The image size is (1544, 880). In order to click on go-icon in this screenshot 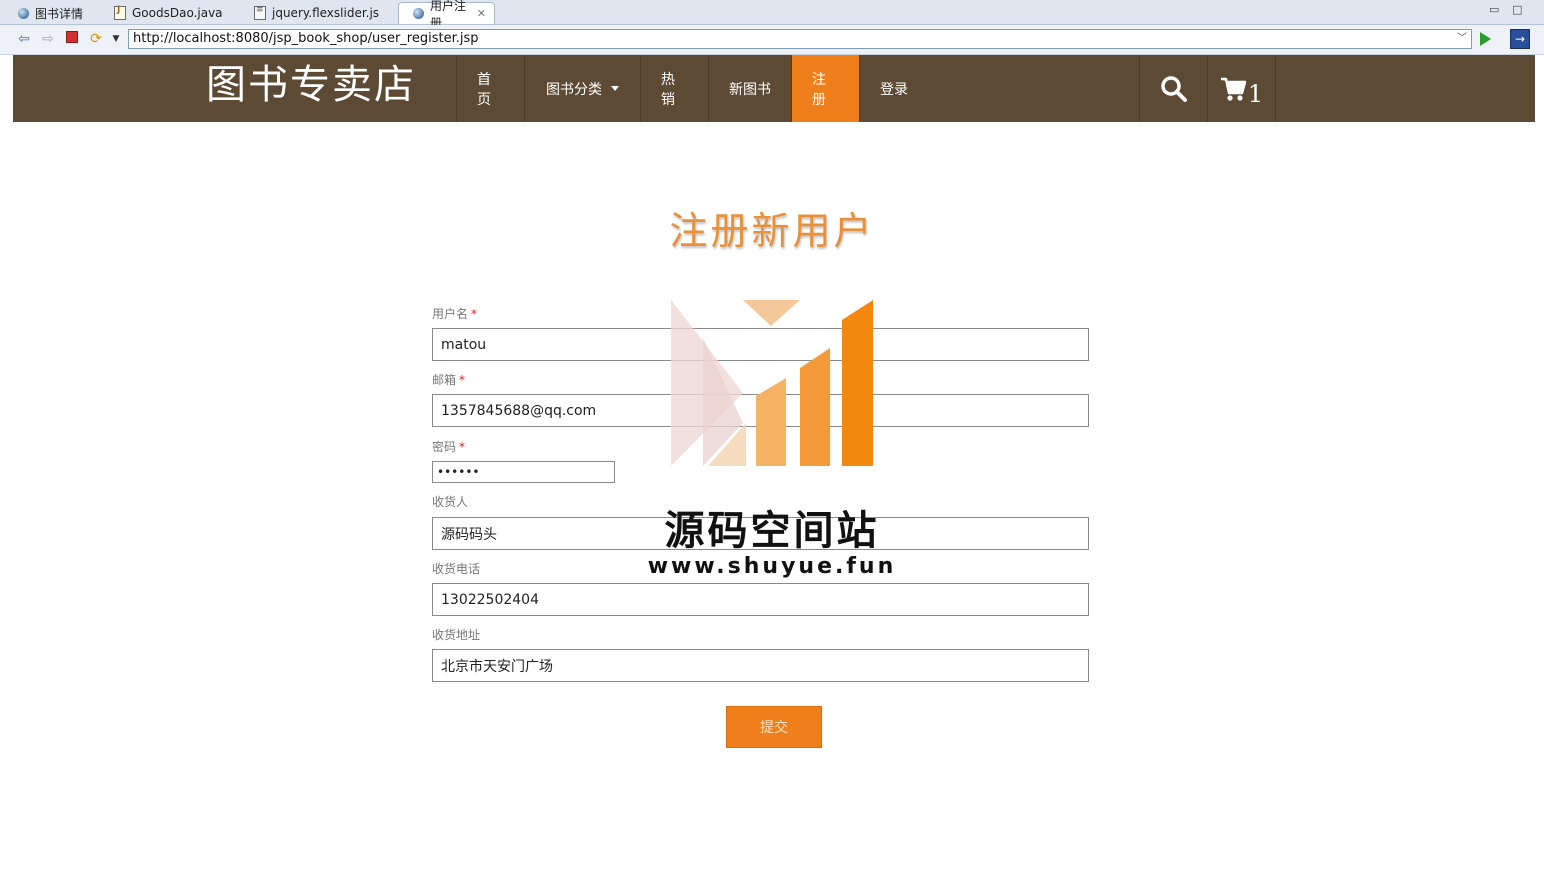, I will do `click(1485, 39)`.